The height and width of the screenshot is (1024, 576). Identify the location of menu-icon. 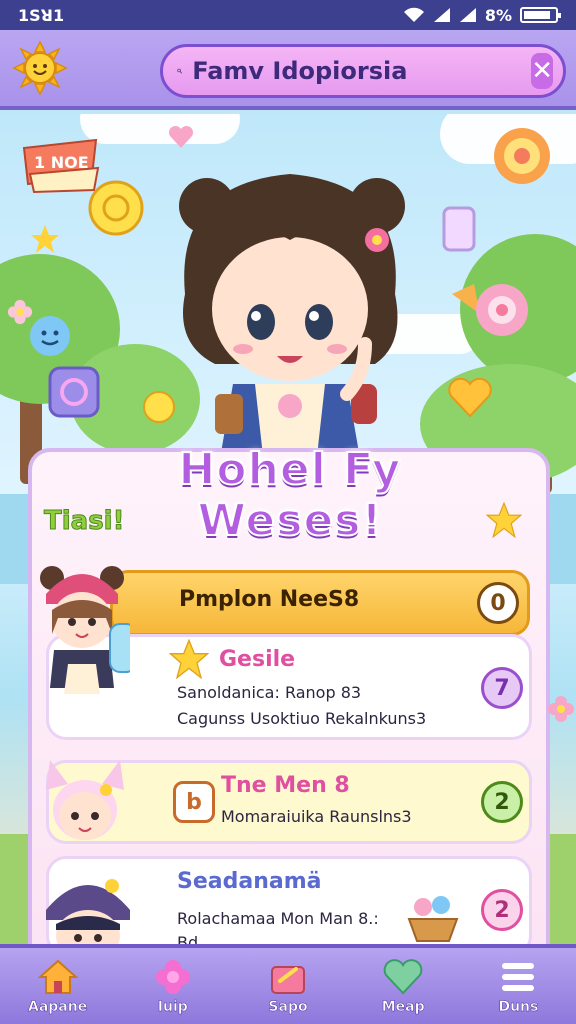
(518, 977).